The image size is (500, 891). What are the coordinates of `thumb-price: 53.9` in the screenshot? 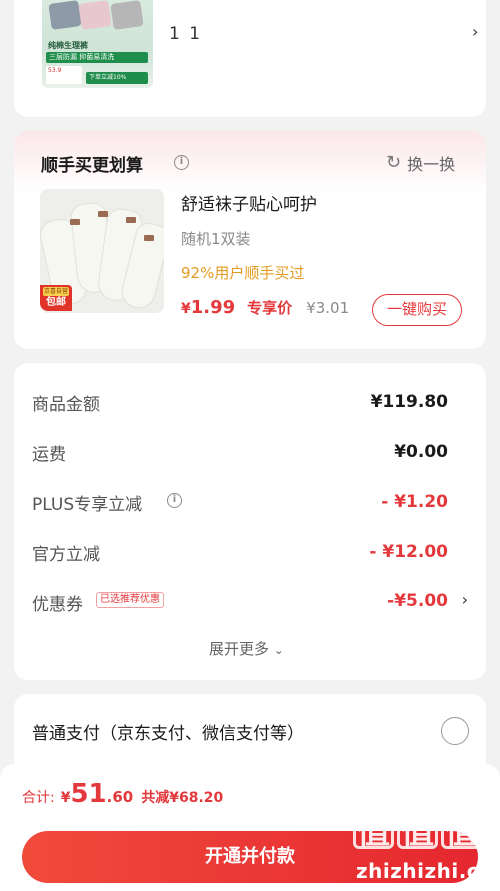 It's located at (64, 75).